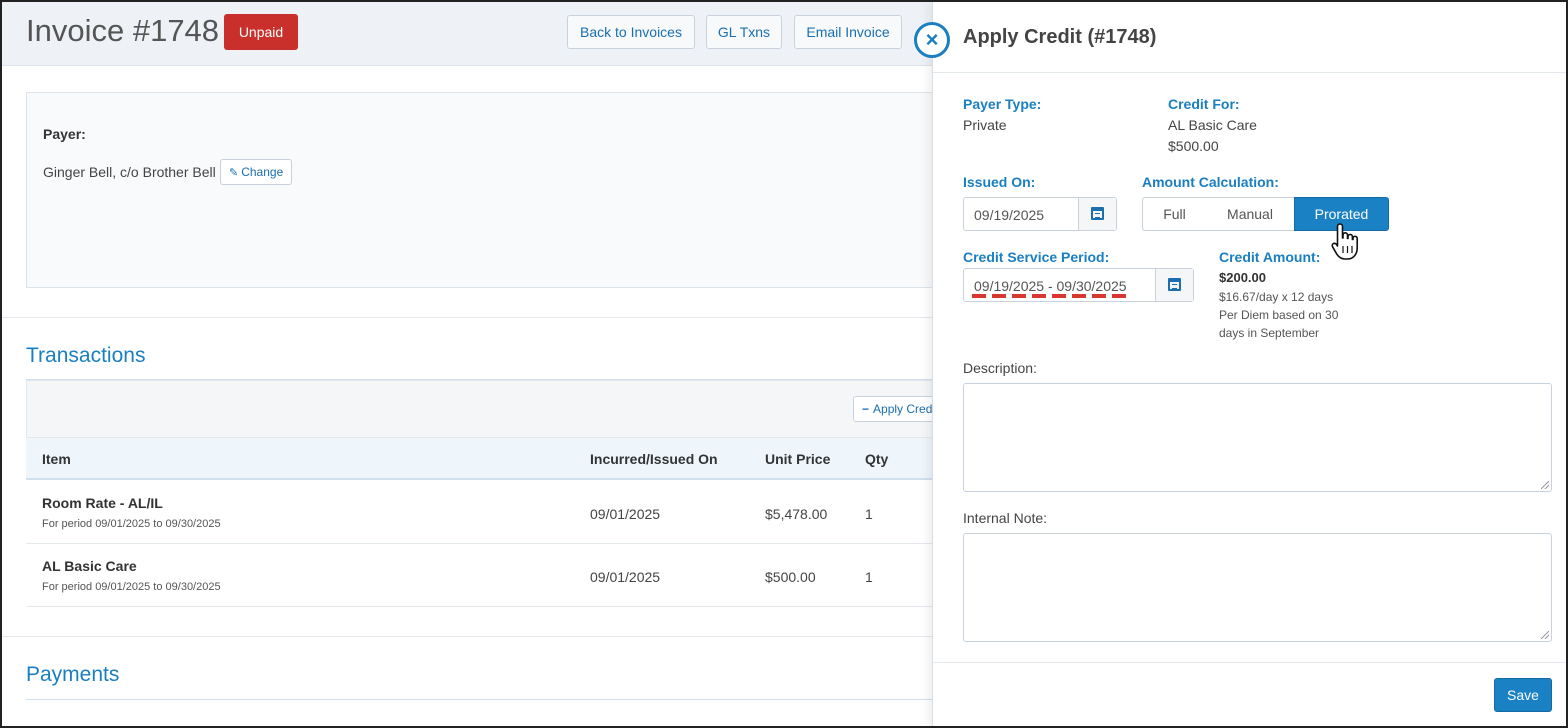  Describe the element at coordinates (1250, 214) in the screenshot. I see `amount-calc-manual-button: Manual` at that location.